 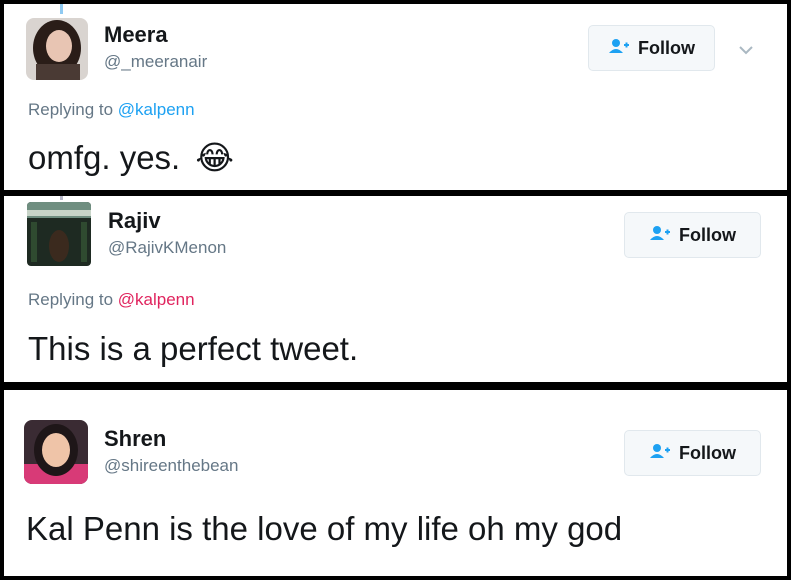 What do you see at coordinates (104, 157) in the screenshot?
I see `tweet-text-content: omfg. yes.` at bounding box center [104, 157].